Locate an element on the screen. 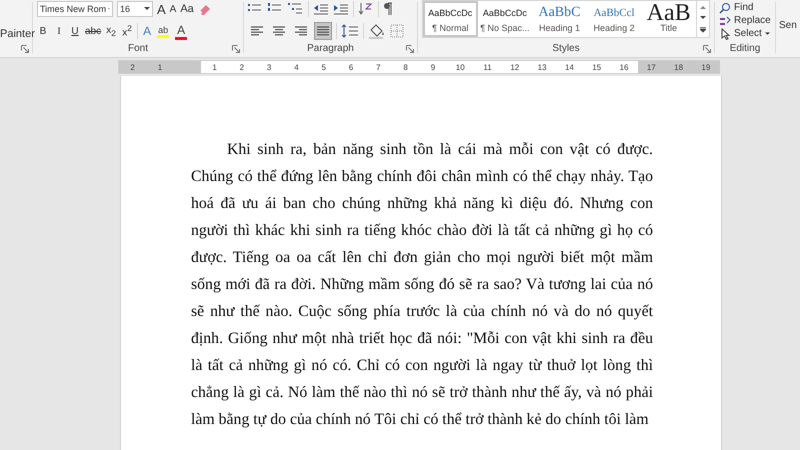 Image resolution: width=800 pixels, height=450 pixels. find-button: Find is located at coordinates (745, 7).